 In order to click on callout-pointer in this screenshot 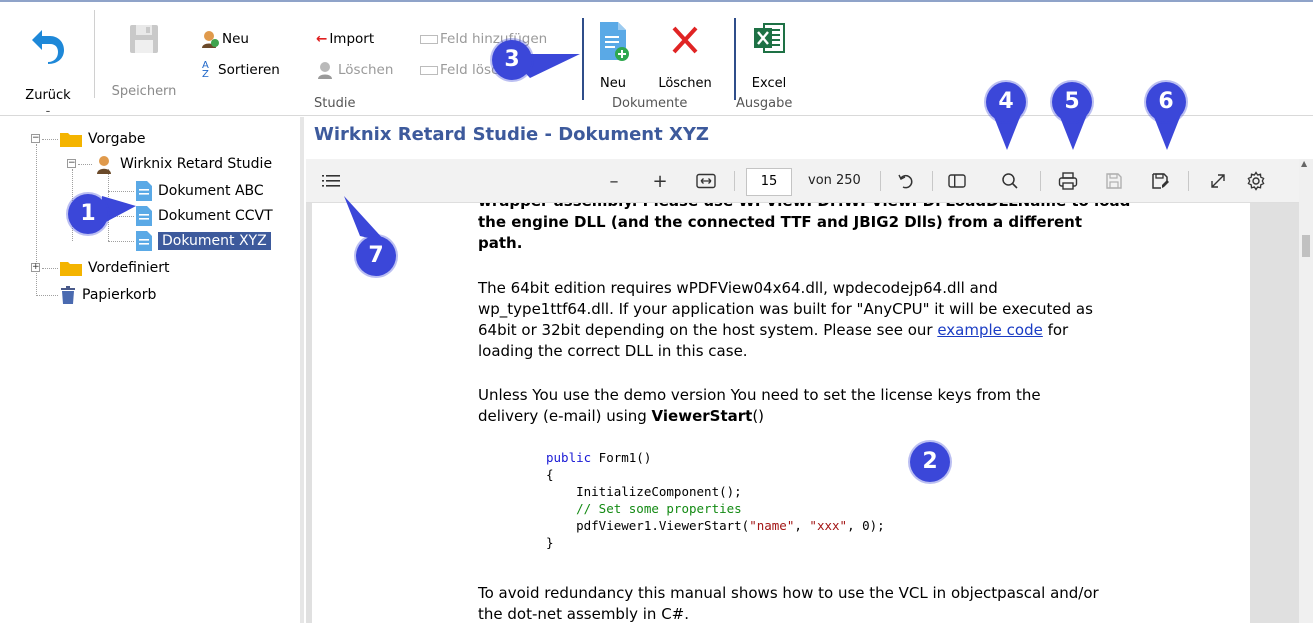, I will do `click(365, 219)`.